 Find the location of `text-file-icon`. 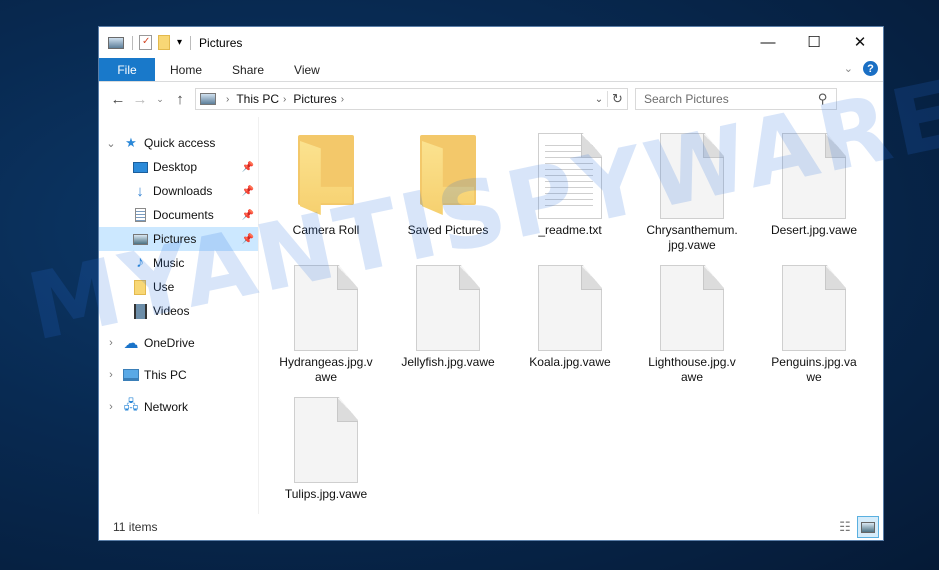

text-file-icon is located at coordinates (570, 173).